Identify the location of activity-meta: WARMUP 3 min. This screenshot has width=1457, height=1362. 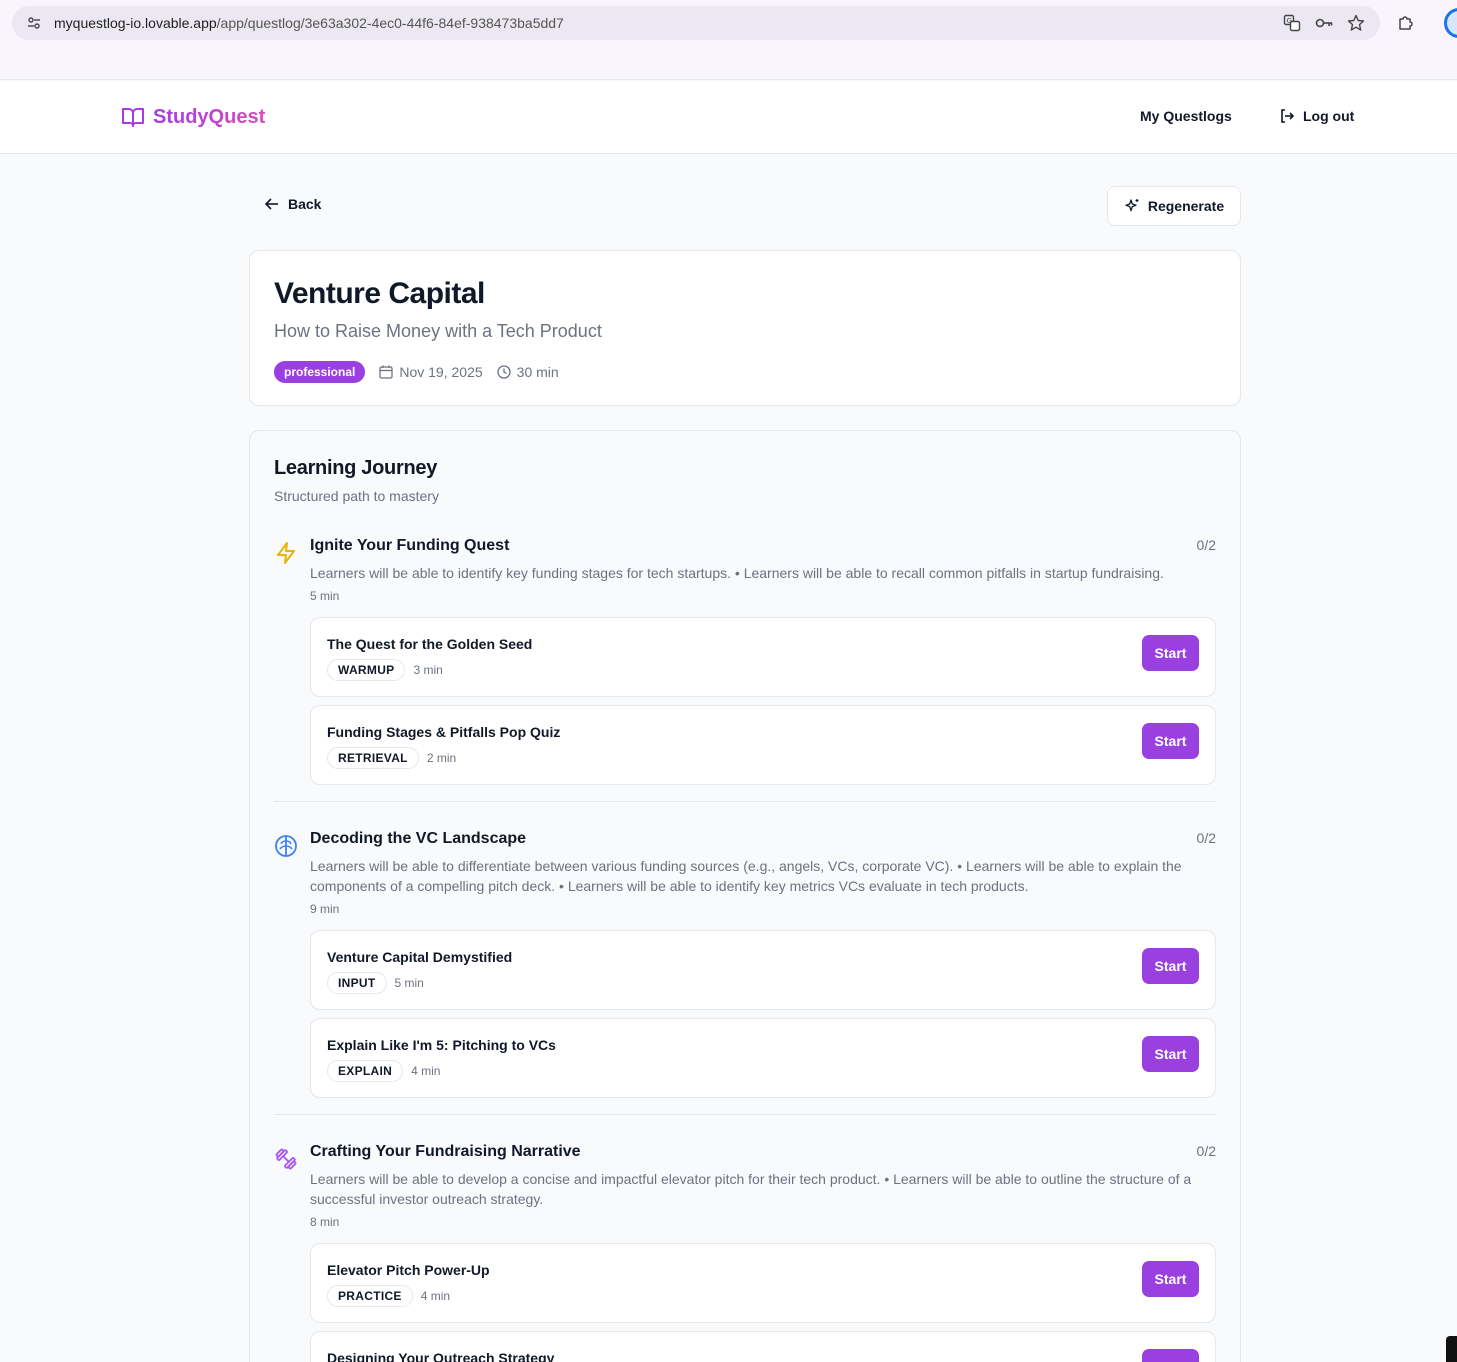
(385, 670).